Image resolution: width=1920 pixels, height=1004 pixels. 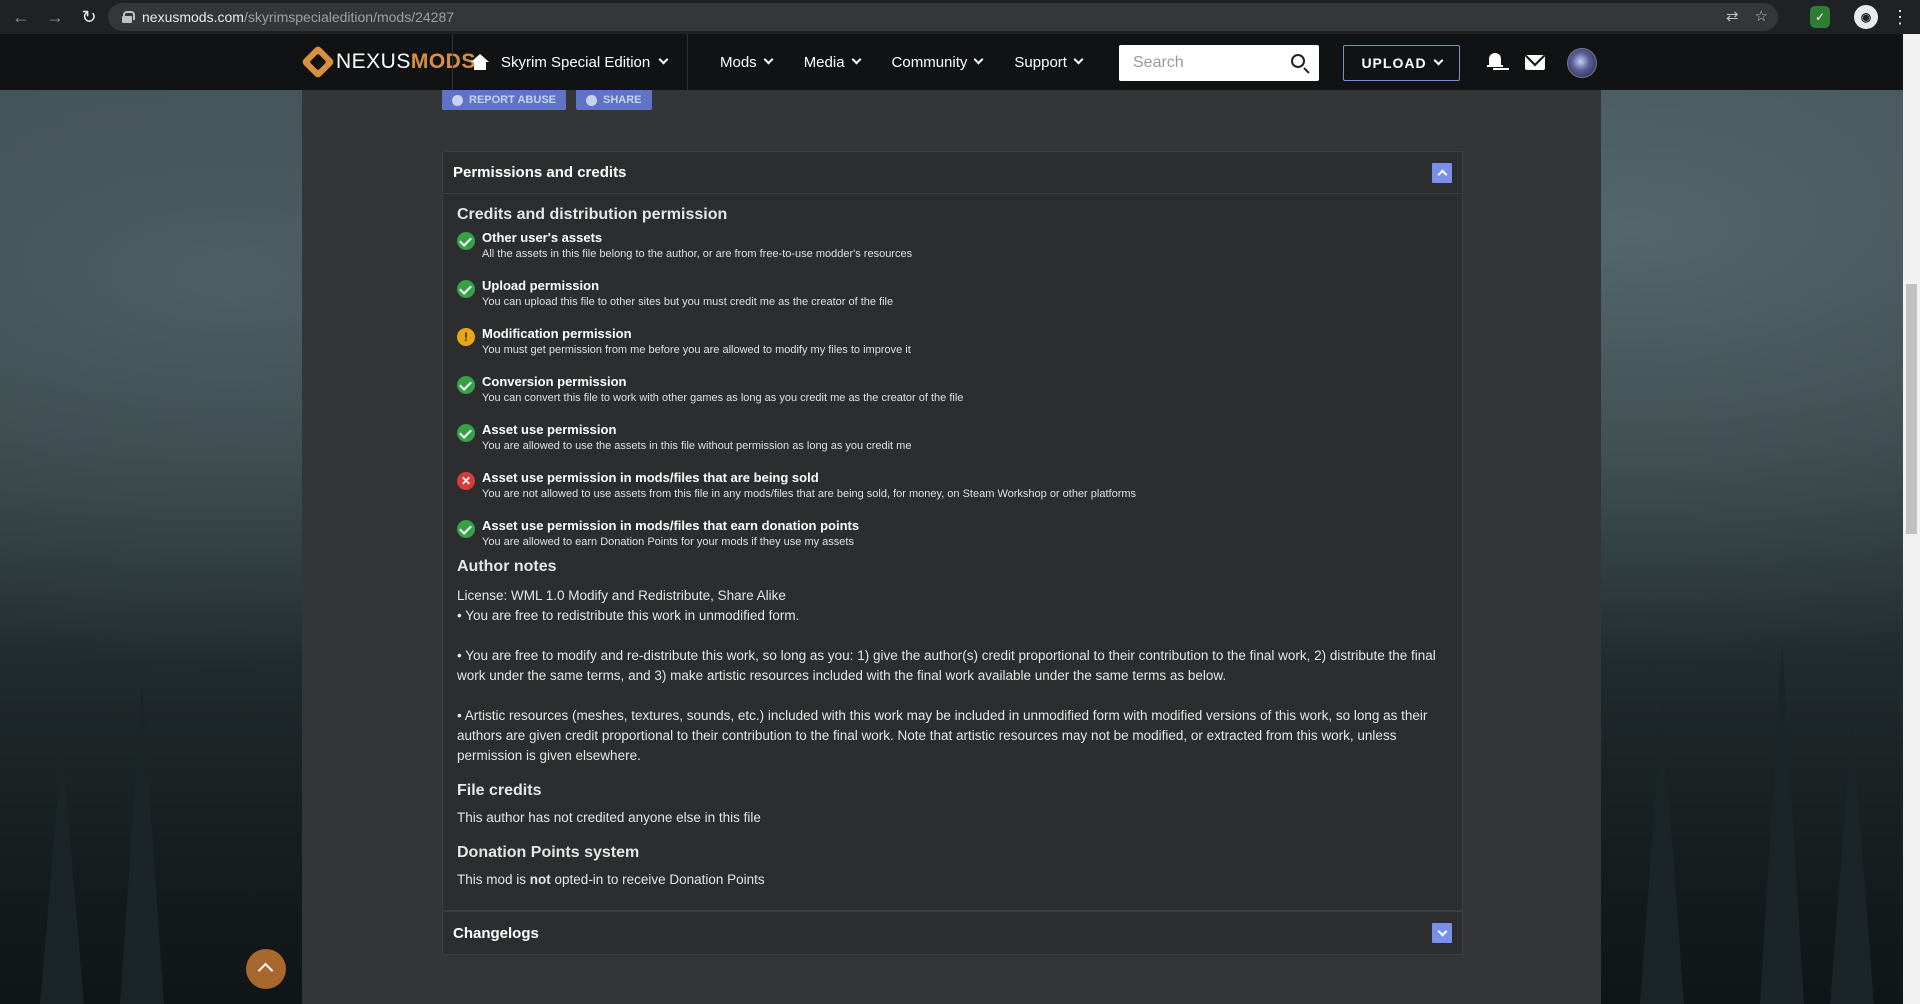 I want to click on upload-button: UPLOAD, so click(x=1401, y=63).